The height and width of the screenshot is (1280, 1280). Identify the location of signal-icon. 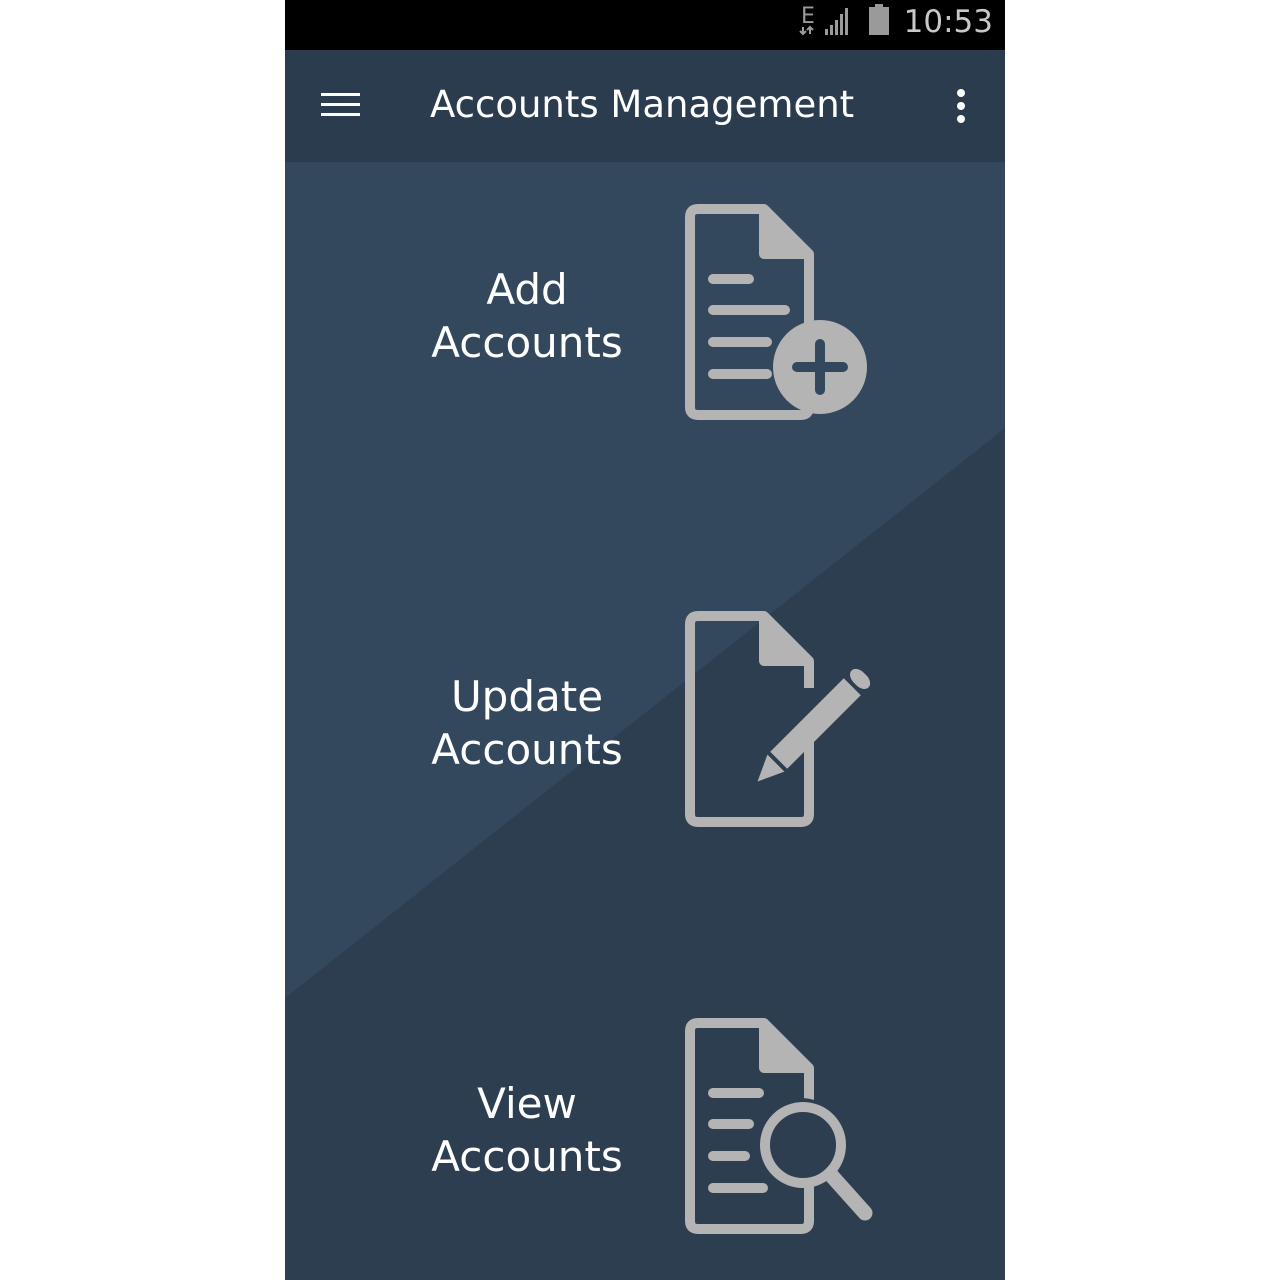
(836, 21).